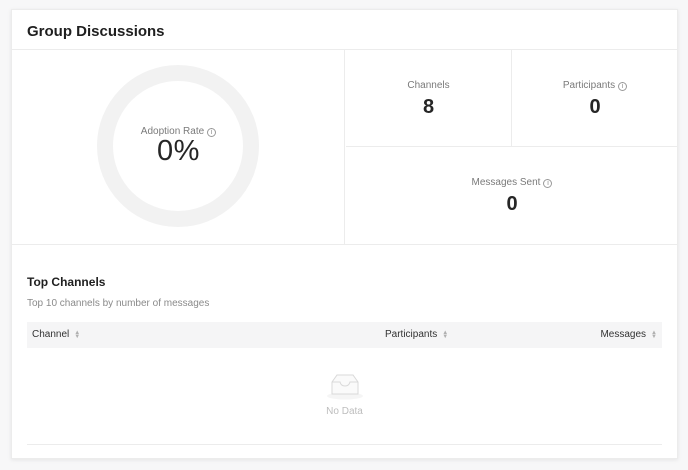 The height and width of the screenshot is (470, 688). Describe the element at coordinates (512, 204) in the screenshot. I see `messages-sent-value: 0` at that location.